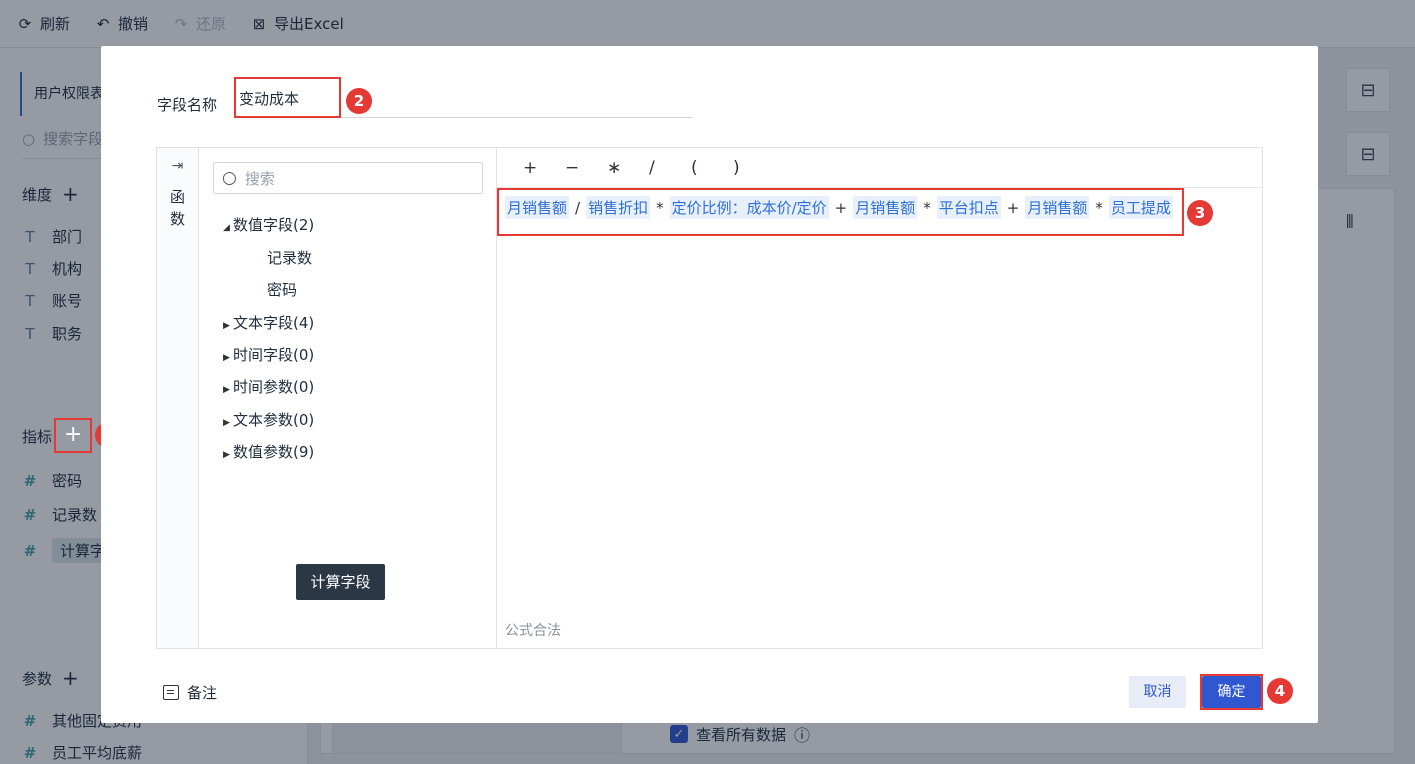 Image resolution: width=1415 pixels, height=764 pixels. What do you see at coordinates (1200, 213) in the screenshot?
I see `step-badge-3: 3` at bounding box center [1200, 213].